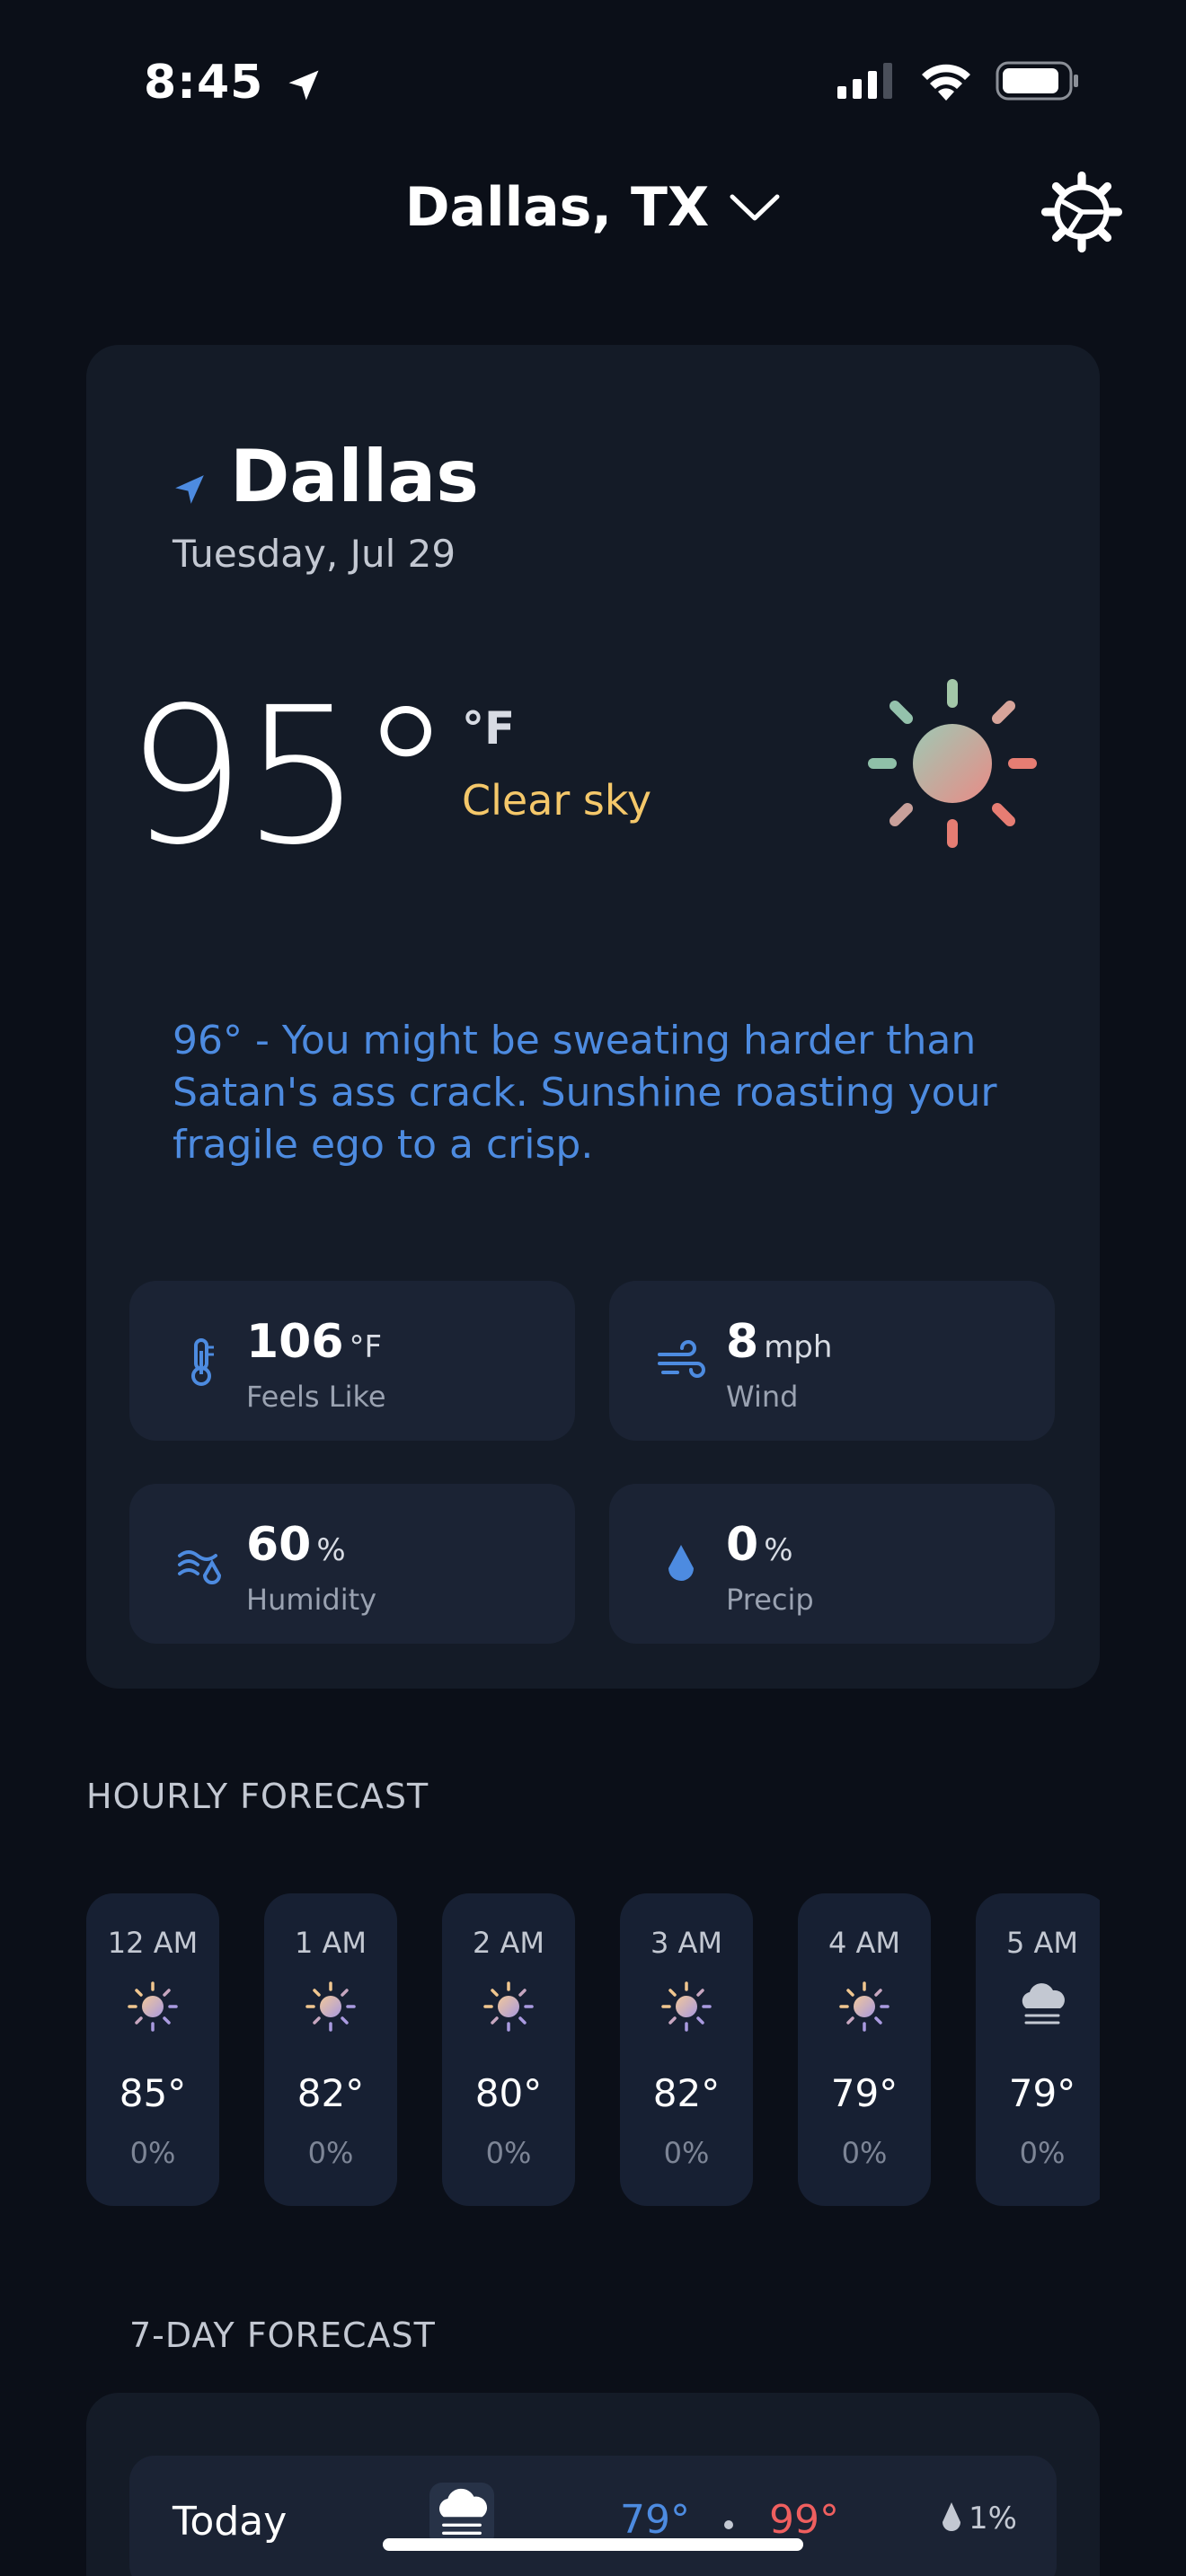  What do you see at coordinates (1042, 1943) in the screenshot?
I see `hourly-time: 5 AM` at bounding box center [1042, 1943].